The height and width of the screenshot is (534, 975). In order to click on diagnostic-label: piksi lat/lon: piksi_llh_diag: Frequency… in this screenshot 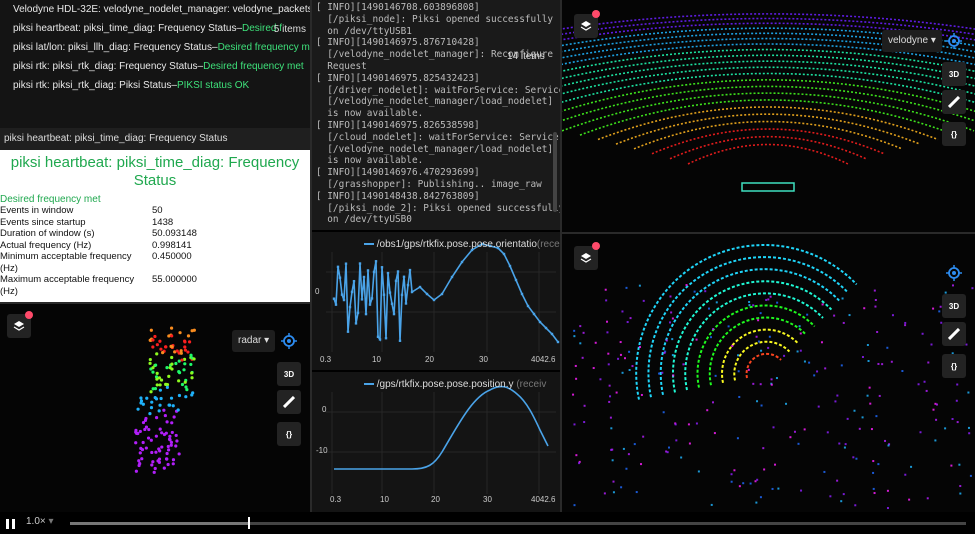, I will do `click(115, 47)`.